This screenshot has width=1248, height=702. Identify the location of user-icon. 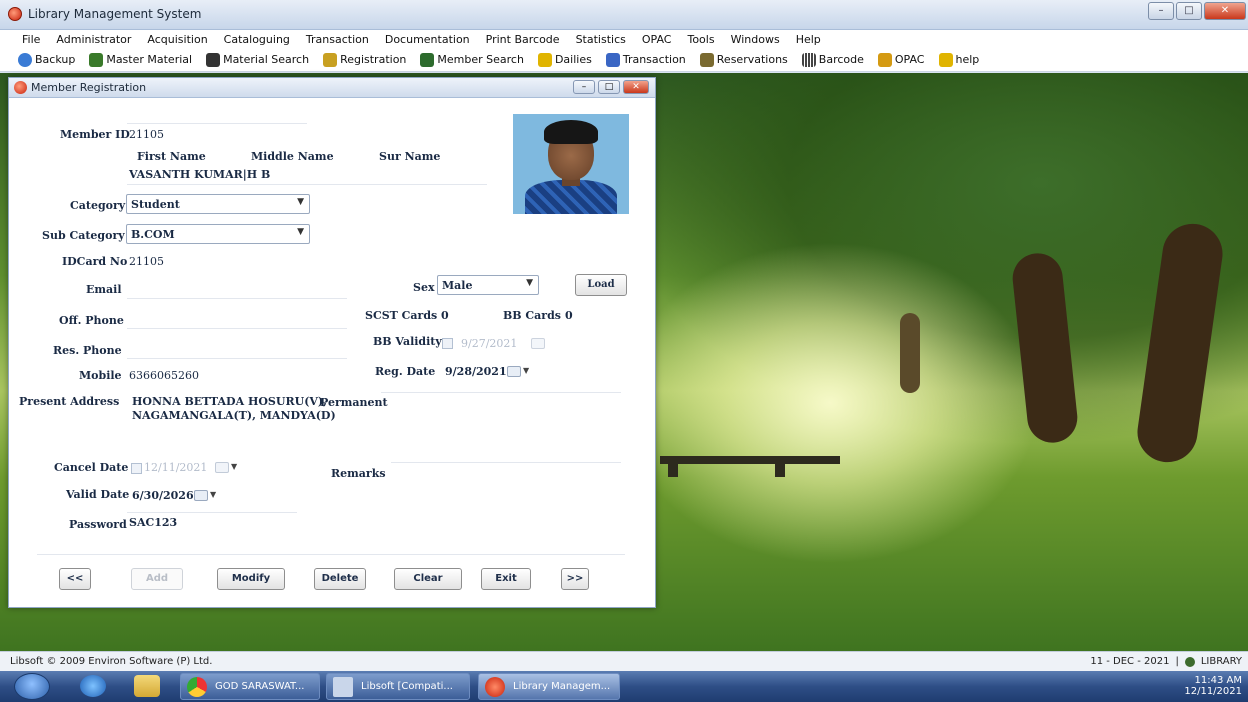
(1189, 661).